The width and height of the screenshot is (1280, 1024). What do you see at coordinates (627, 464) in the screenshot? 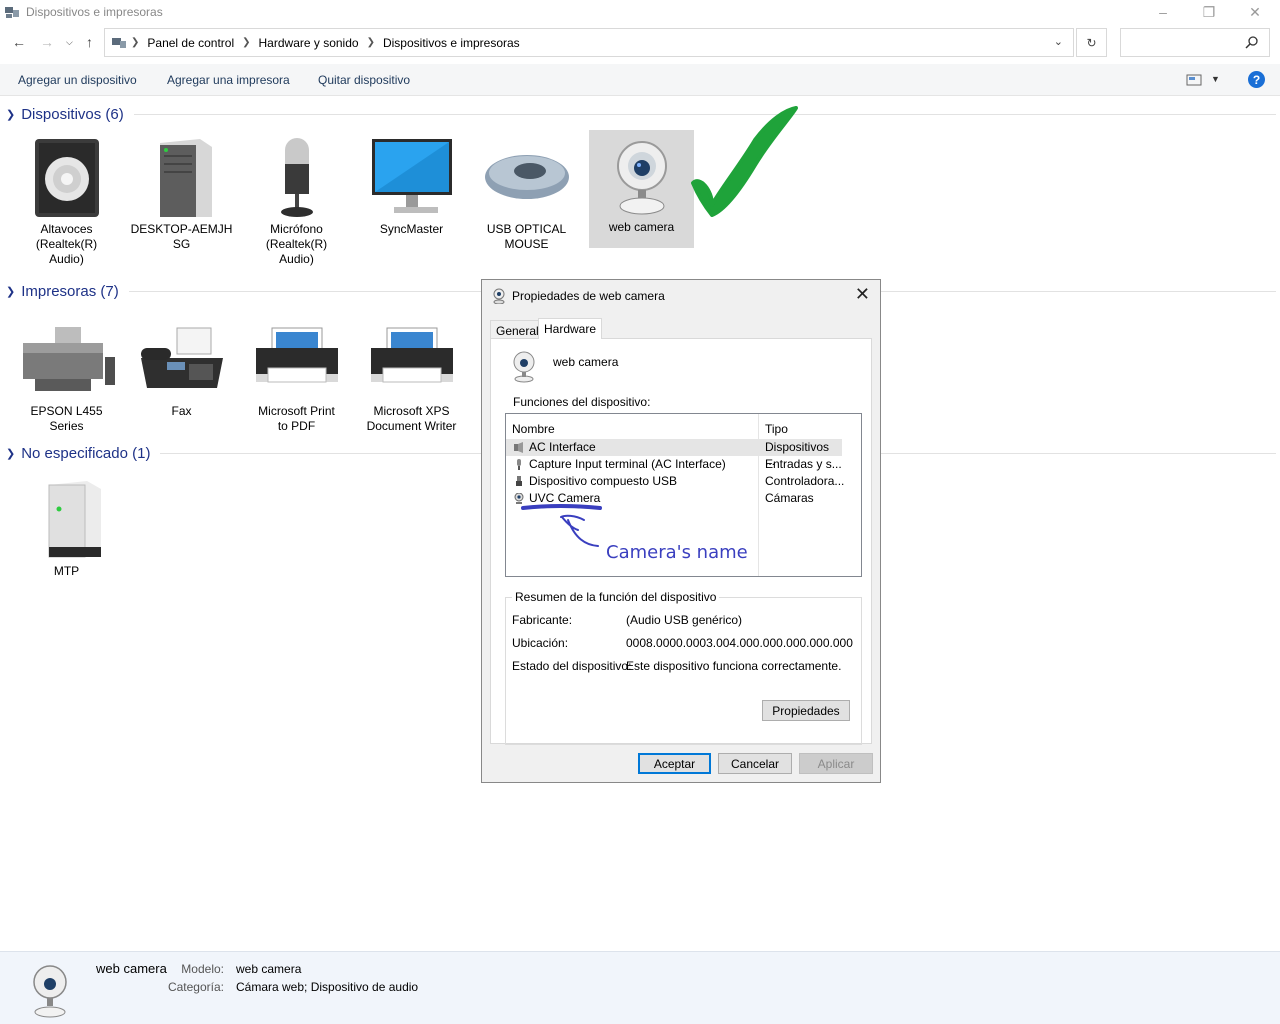
I see `function-name: Capture Input terminal (AC Interface)` at bounding box center [627, 464].